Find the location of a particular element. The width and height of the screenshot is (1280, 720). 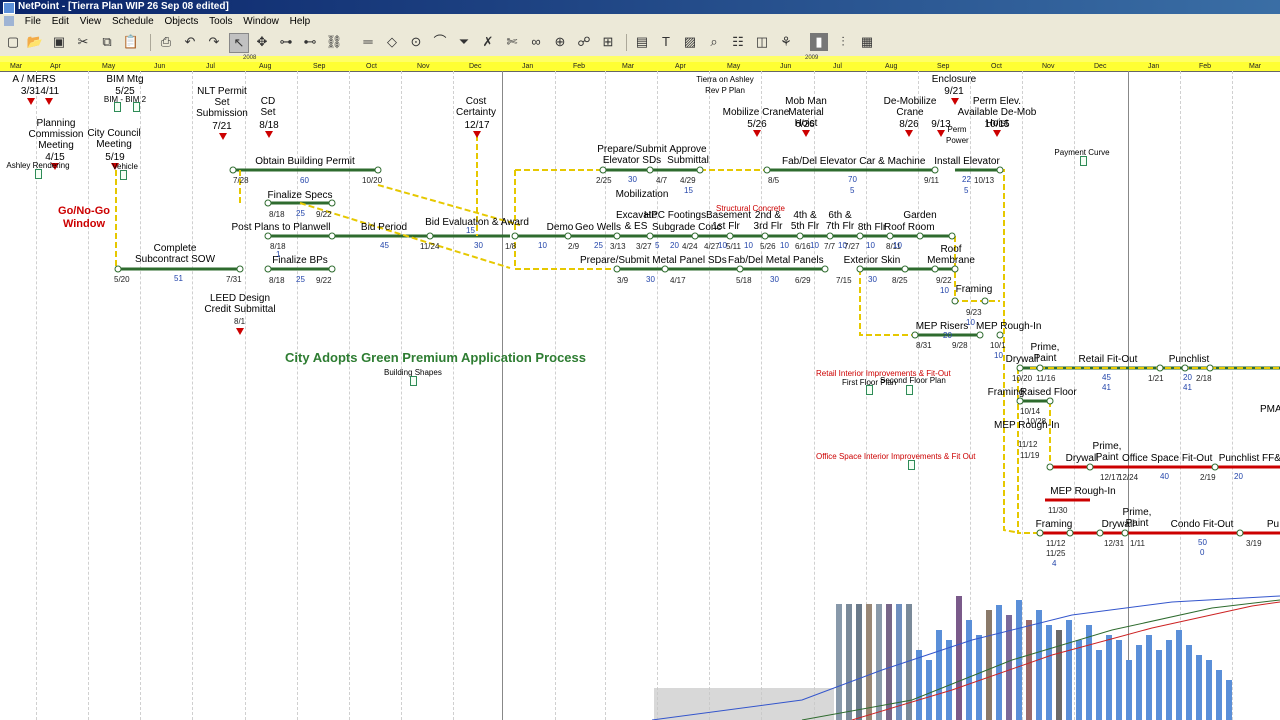

activity-start: 5/26 is located at coordinates (768, 246).